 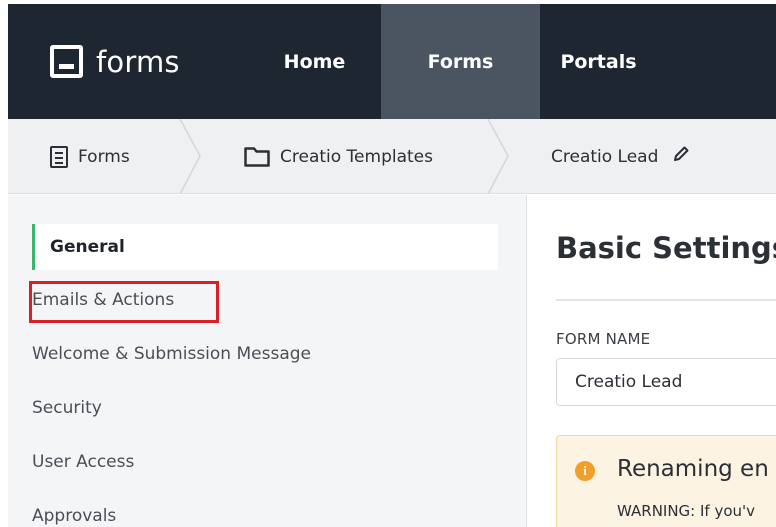 I want to click on breadcrumb-creatio-lead-label: Creatio Lead, so click(x=605, y=156).